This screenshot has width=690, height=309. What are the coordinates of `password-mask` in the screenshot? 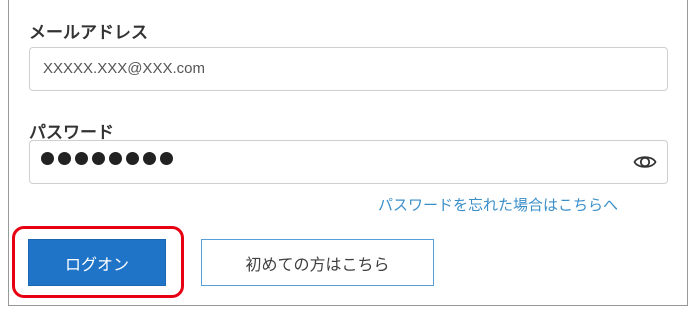 It's located at (107, 158).